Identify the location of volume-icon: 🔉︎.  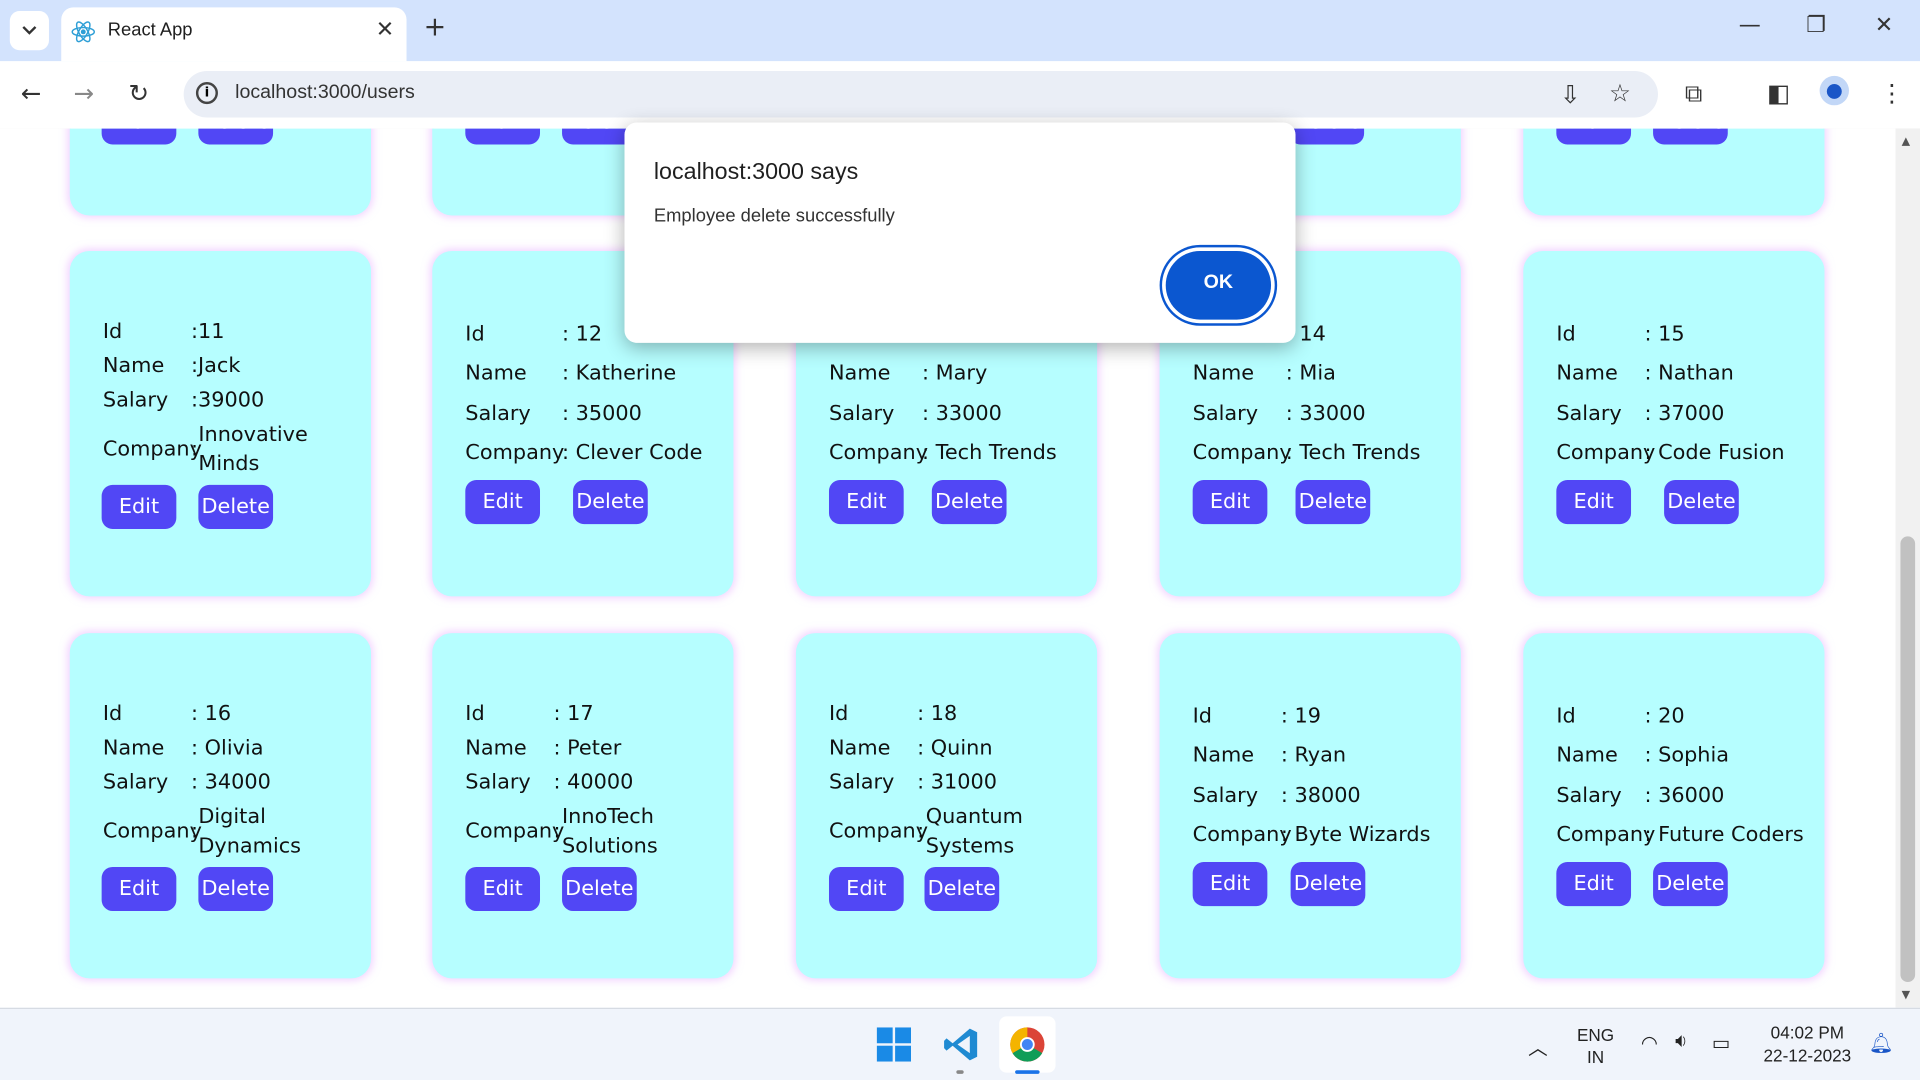
(1681, 1042).